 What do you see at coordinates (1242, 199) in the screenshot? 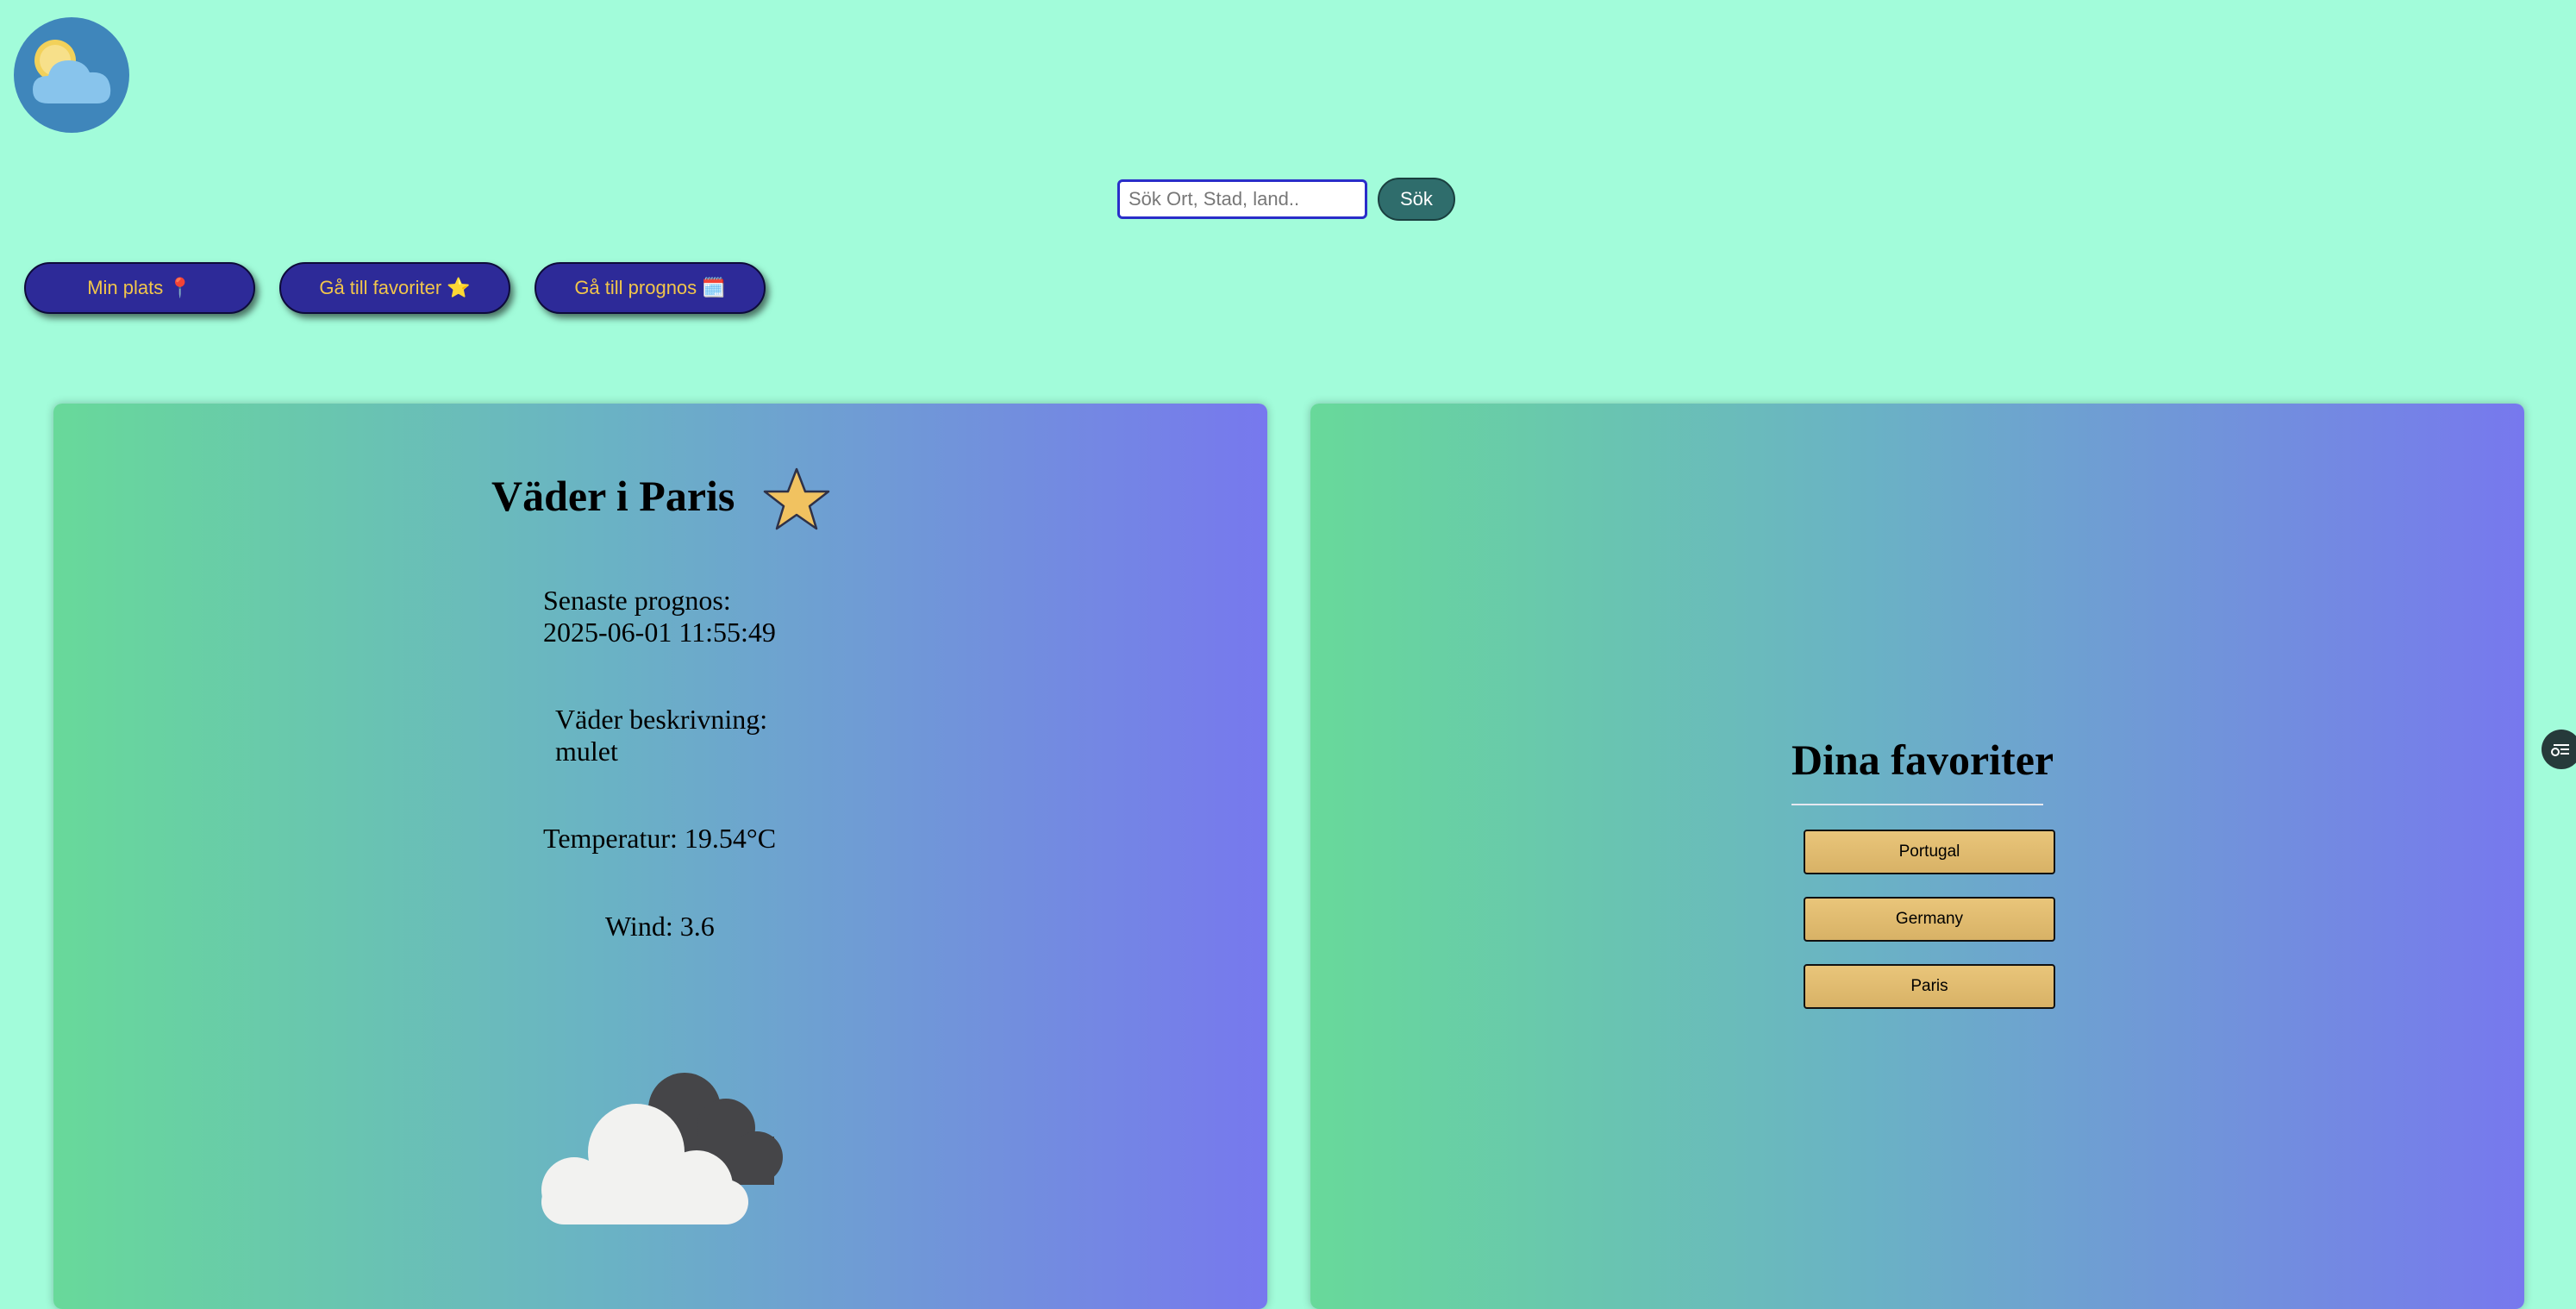
I see `search-input` at bounding box center [1242, 199].